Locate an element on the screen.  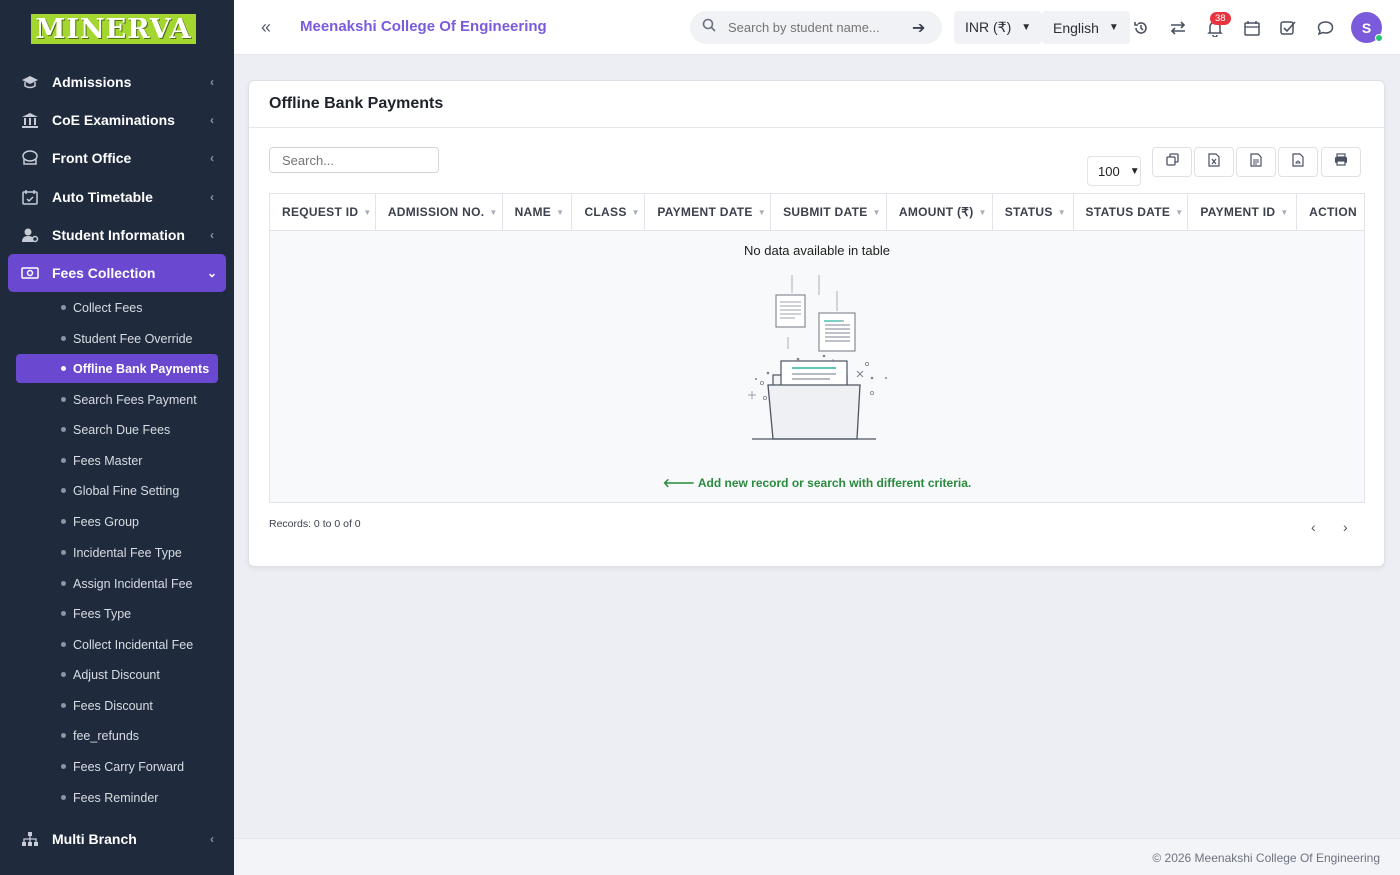
language-select: English ▼ is located at coordinates (1086, 27).